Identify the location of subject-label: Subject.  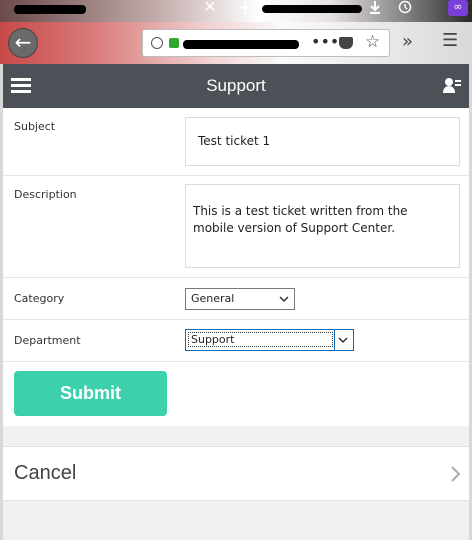
(35, 126).